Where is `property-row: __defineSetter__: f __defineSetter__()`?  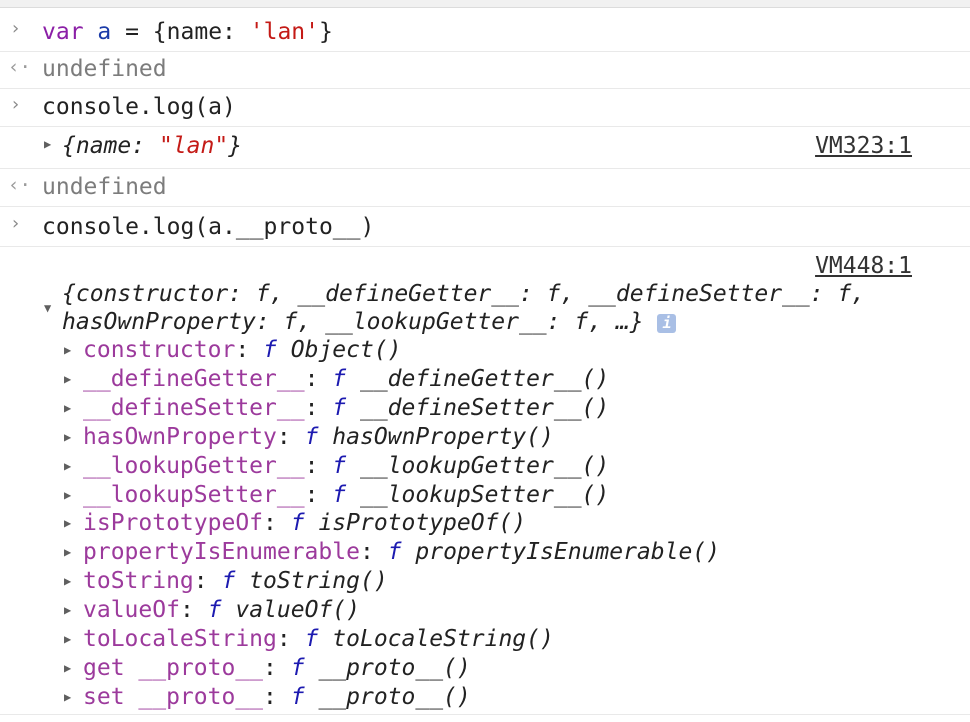
property-row: __defineSetter__: f __defineSetter__() is located at coordinates (346, 408).